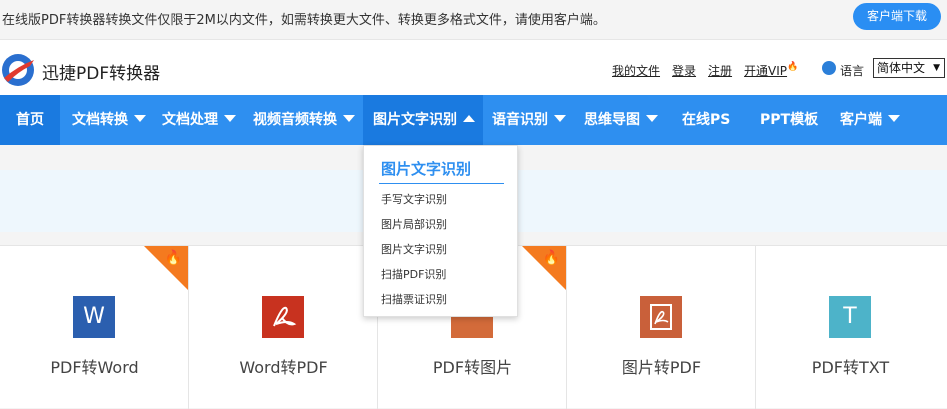  What do you see at coordinates (426, 169) in the screenshot?
I see `dropdown-title: 图片文字识别` at bounding box center [426, 169].